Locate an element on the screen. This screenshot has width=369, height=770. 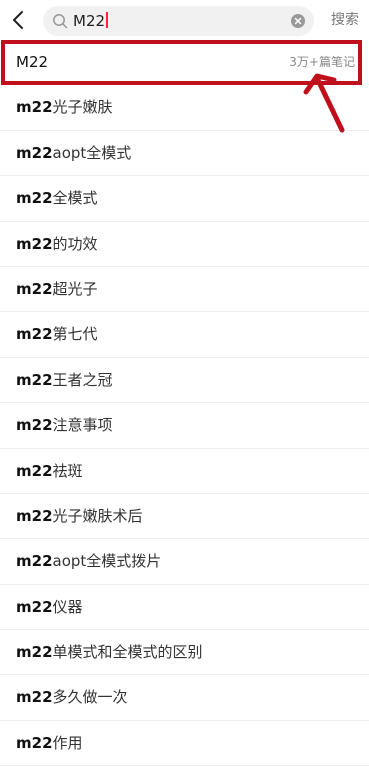
suggestion-label: m22祛斑 is located at coordinates (49, 471).